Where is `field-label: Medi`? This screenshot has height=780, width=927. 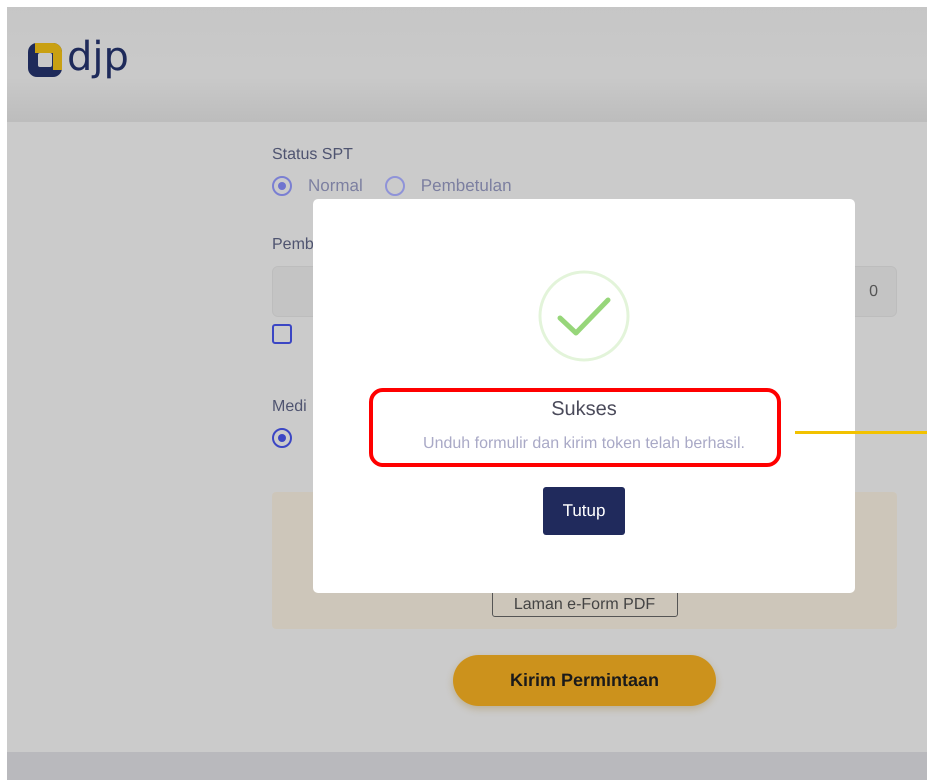
field-label: Medi is located at coordinates (289, 407).